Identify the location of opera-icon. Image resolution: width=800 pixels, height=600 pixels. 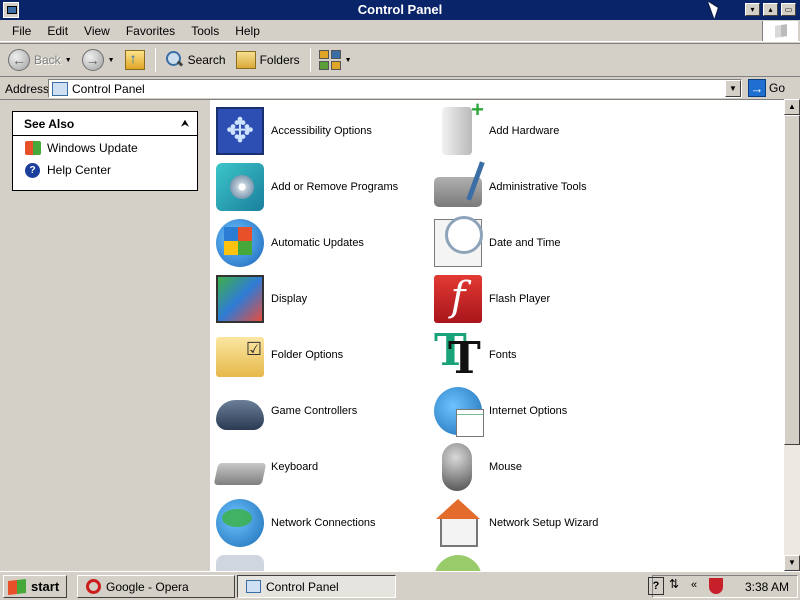
(93, 586).